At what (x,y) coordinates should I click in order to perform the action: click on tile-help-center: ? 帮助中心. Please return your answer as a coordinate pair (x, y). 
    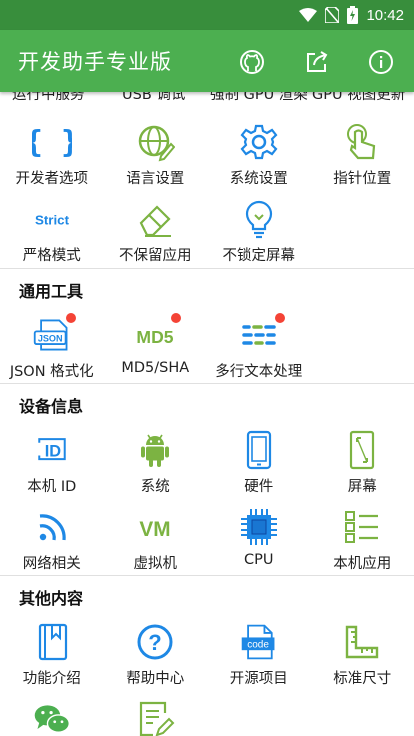
    Looking at the image, I should click on (156, 650).